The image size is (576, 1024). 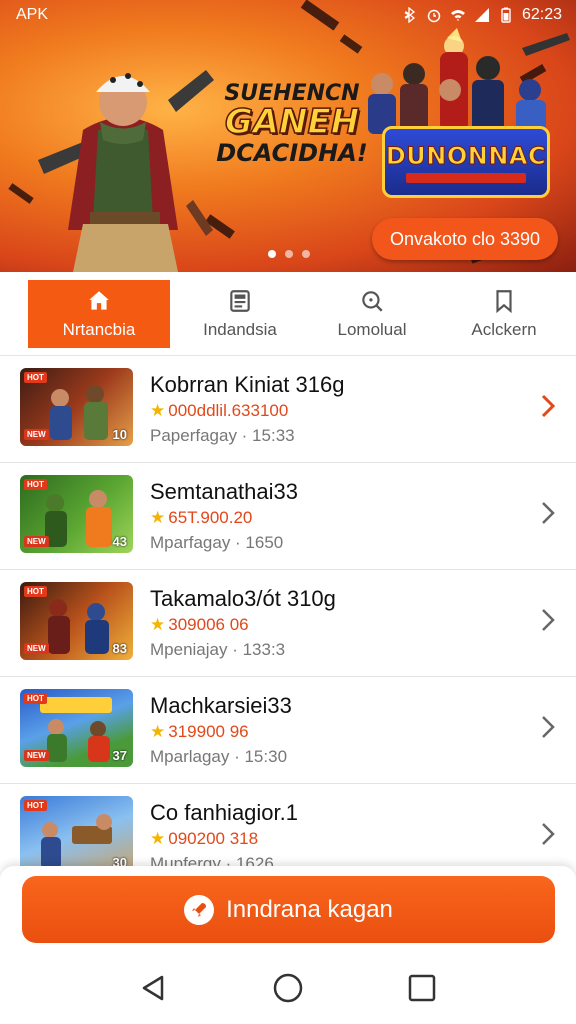 What do you see at coordinates (288, 15) in the screenshot?
I see `status-bar: APK 62:23` at bounding box center [288, 15].